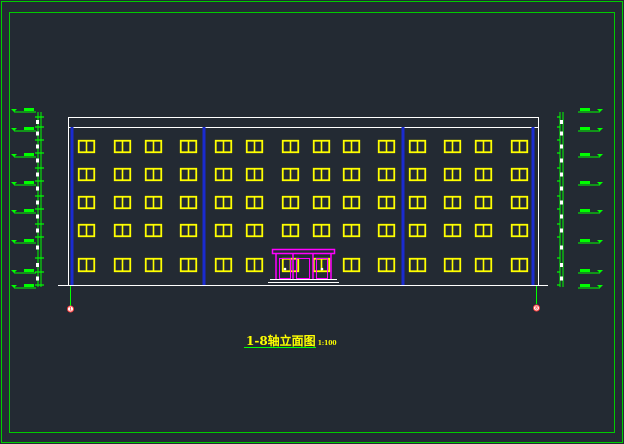 Image resolution: width=624 pixels, height=444 pixels. Describe the element at coordinates (327, 343) in the screenshot. I see `drawing-scale: 1:100` at that location.